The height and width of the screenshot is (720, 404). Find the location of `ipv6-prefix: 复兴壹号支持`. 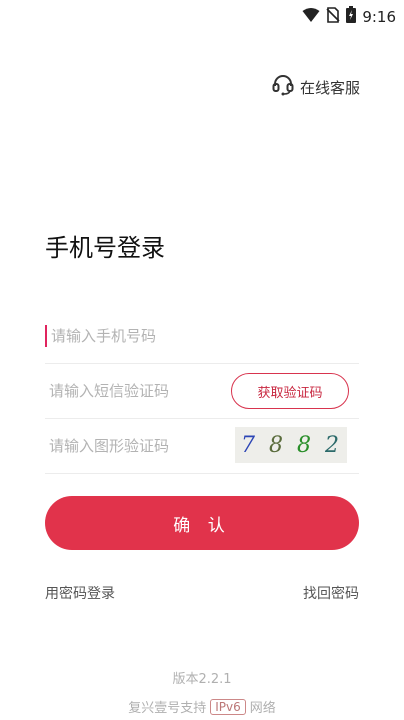

ipv6-prefix: 复兴壹号支持 is located at coordinates (167, 708).